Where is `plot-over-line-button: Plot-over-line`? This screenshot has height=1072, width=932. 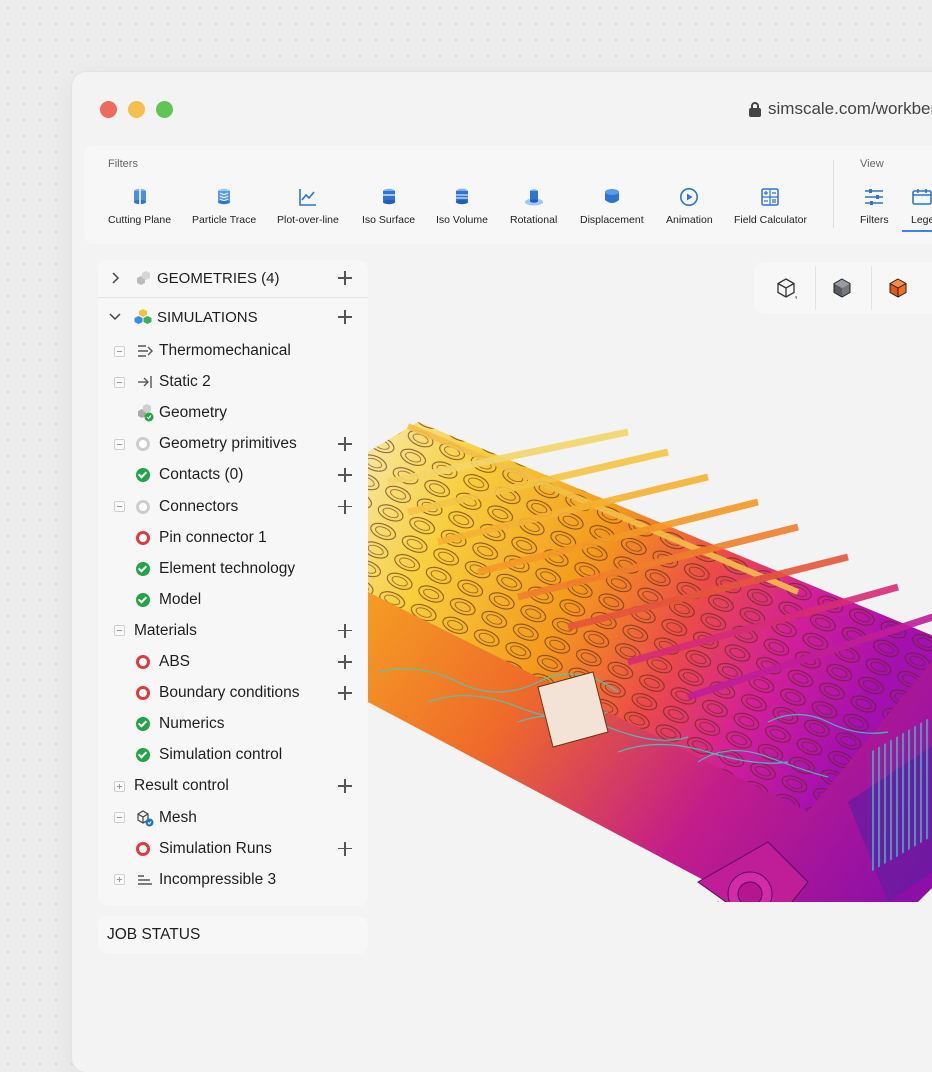 plot-over-line-button: Plot-over-line is located at coordinates (308, 206).